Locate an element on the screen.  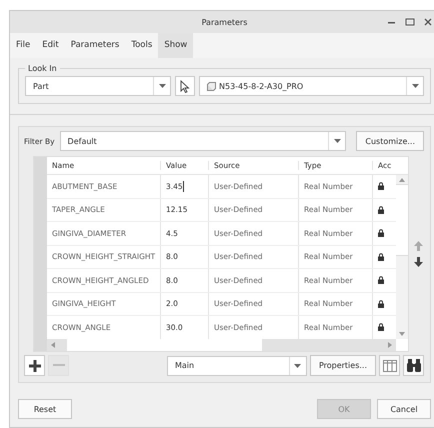
group-label: Look In is located at coordinates (42, 68).